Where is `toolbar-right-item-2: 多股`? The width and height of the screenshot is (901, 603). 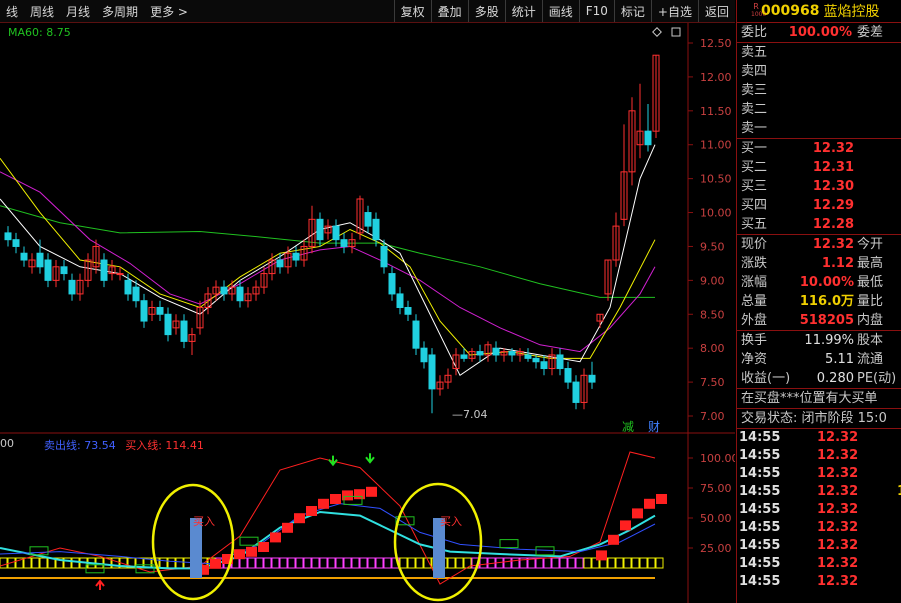
toolbar-right-item-2: 多股 is located at coordinates (486, 11).